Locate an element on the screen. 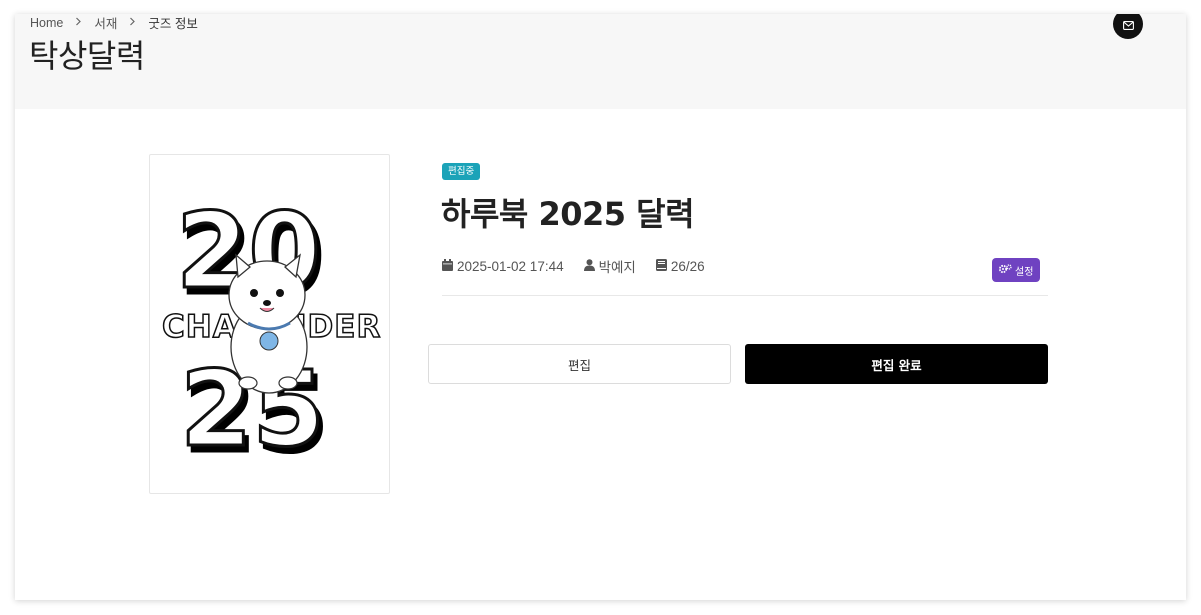 The height and width of the screenshot is (615, 1201). book-icon is located at coordinates (663, 266).